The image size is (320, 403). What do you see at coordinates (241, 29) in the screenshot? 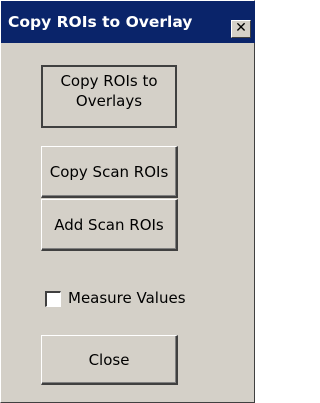
I see `close-icon: ✕` at bounding box center [241, 29].